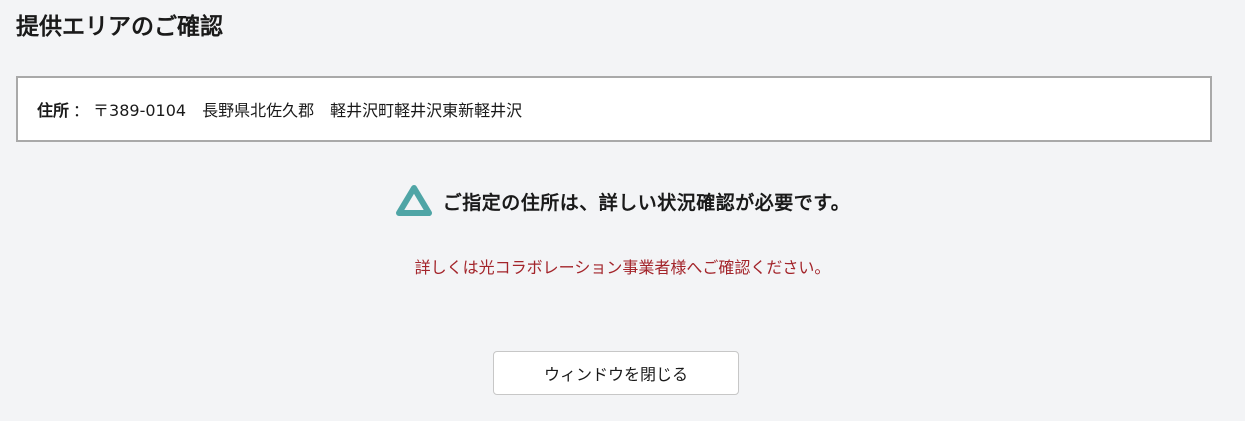 This screenshot has width=1245, height=421. Describe the element at coordinates (414, 201) in the screenshot. I see `warning-triangle-icon` at that location.